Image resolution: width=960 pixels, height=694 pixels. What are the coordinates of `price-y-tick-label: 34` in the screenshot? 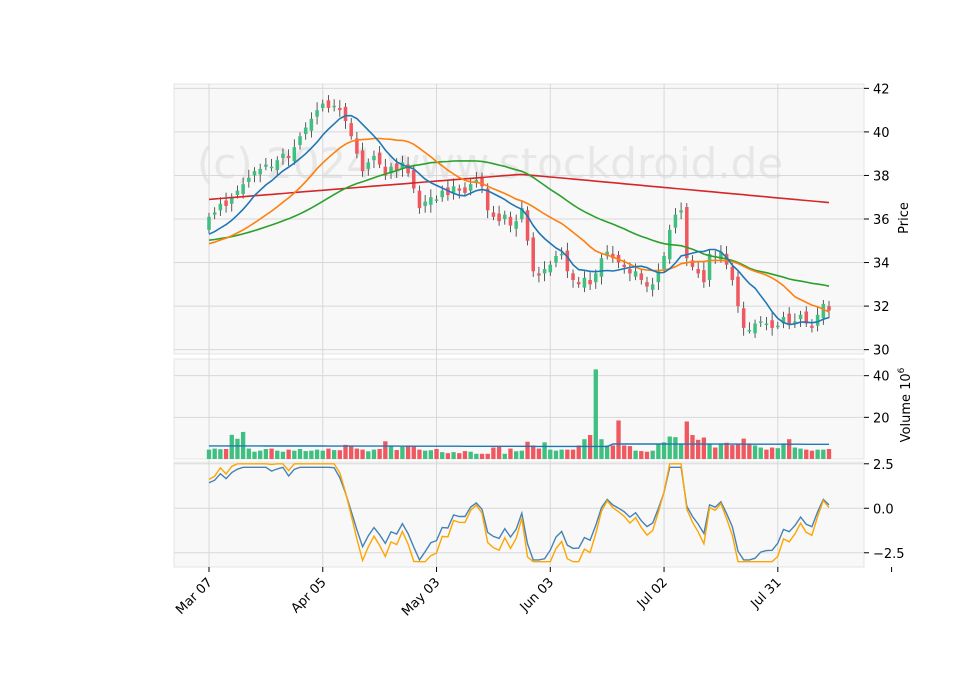 It's located at (881, 264).